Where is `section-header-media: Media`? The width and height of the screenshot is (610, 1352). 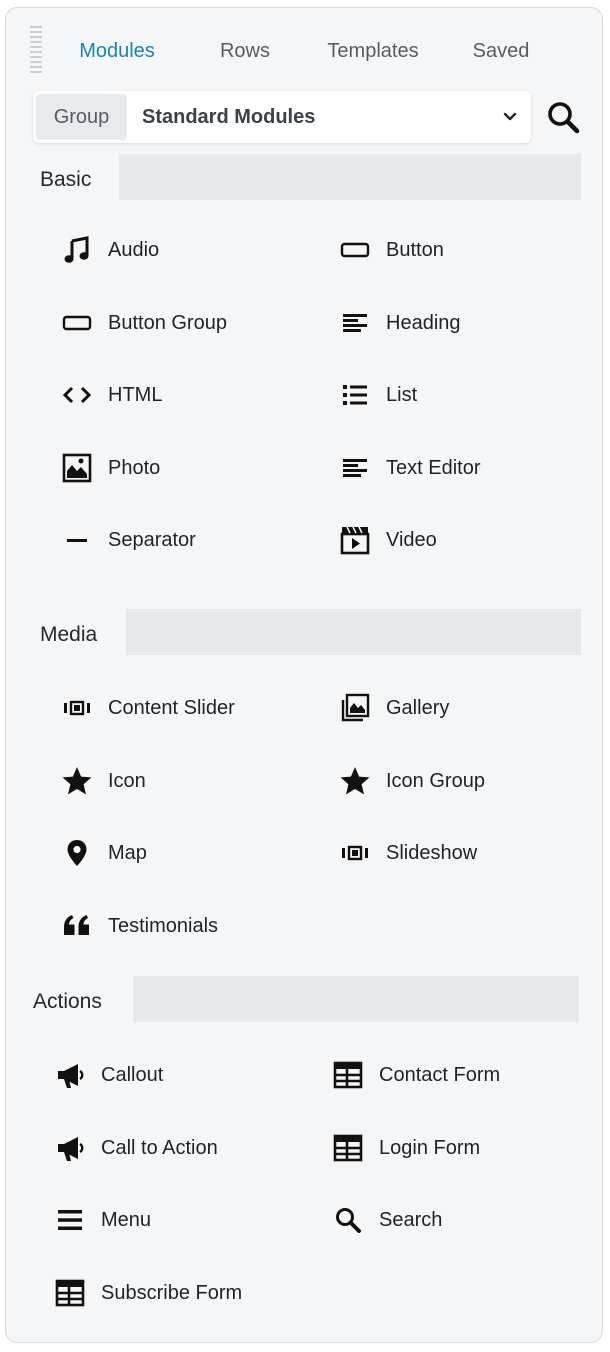
section-header-media: Media is located at coordinates (300, 632).